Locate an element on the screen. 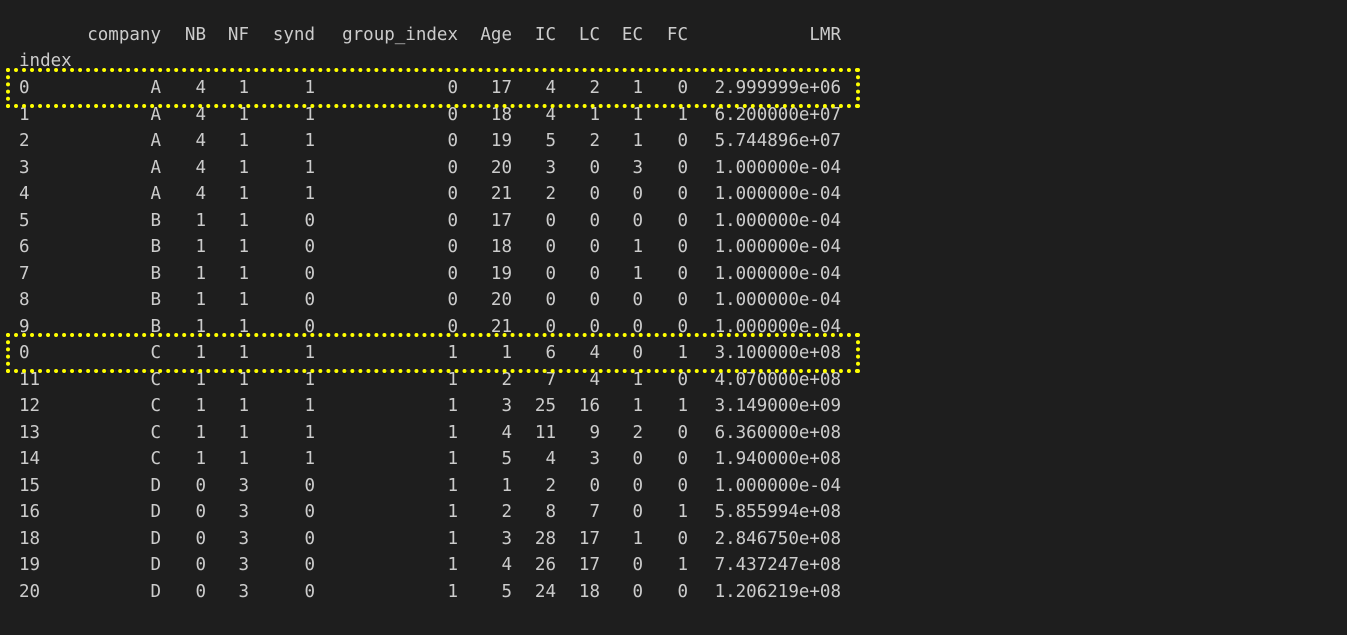 This screenshot has height=635, width=1347. cell-ic: 3 is located at coordinates (550, 167).